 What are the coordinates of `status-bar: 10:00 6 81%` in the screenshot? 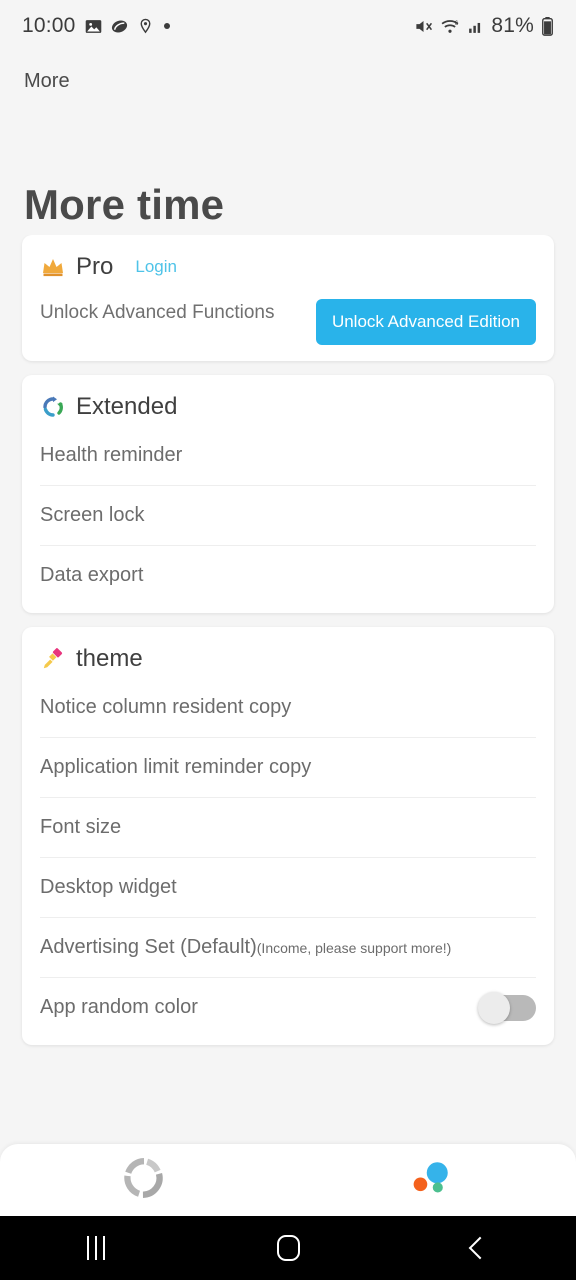 It's located at (288, 26).